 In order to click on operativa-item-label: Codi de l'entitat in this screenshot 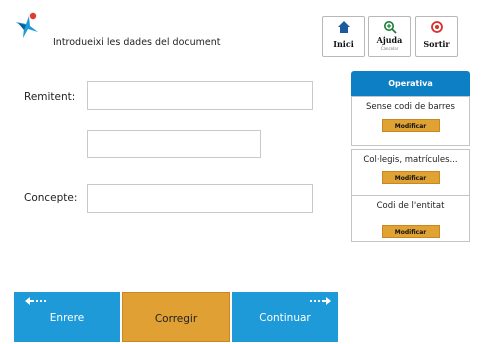, I will do `click(410, 206)`.